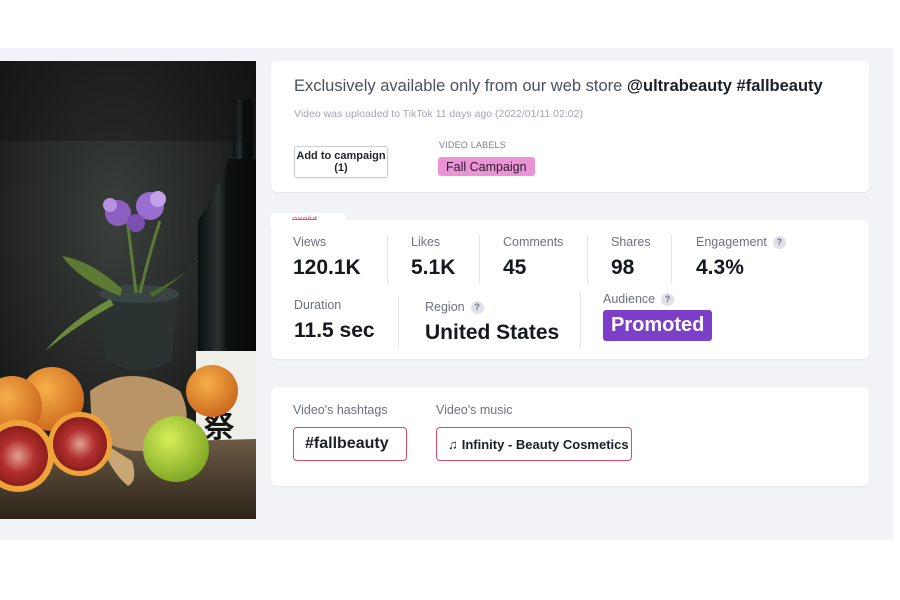  Describe the element at coordinates (472, 145) in the screenshot. I see `video-labels-title: VIDEO LABELS` at that location.